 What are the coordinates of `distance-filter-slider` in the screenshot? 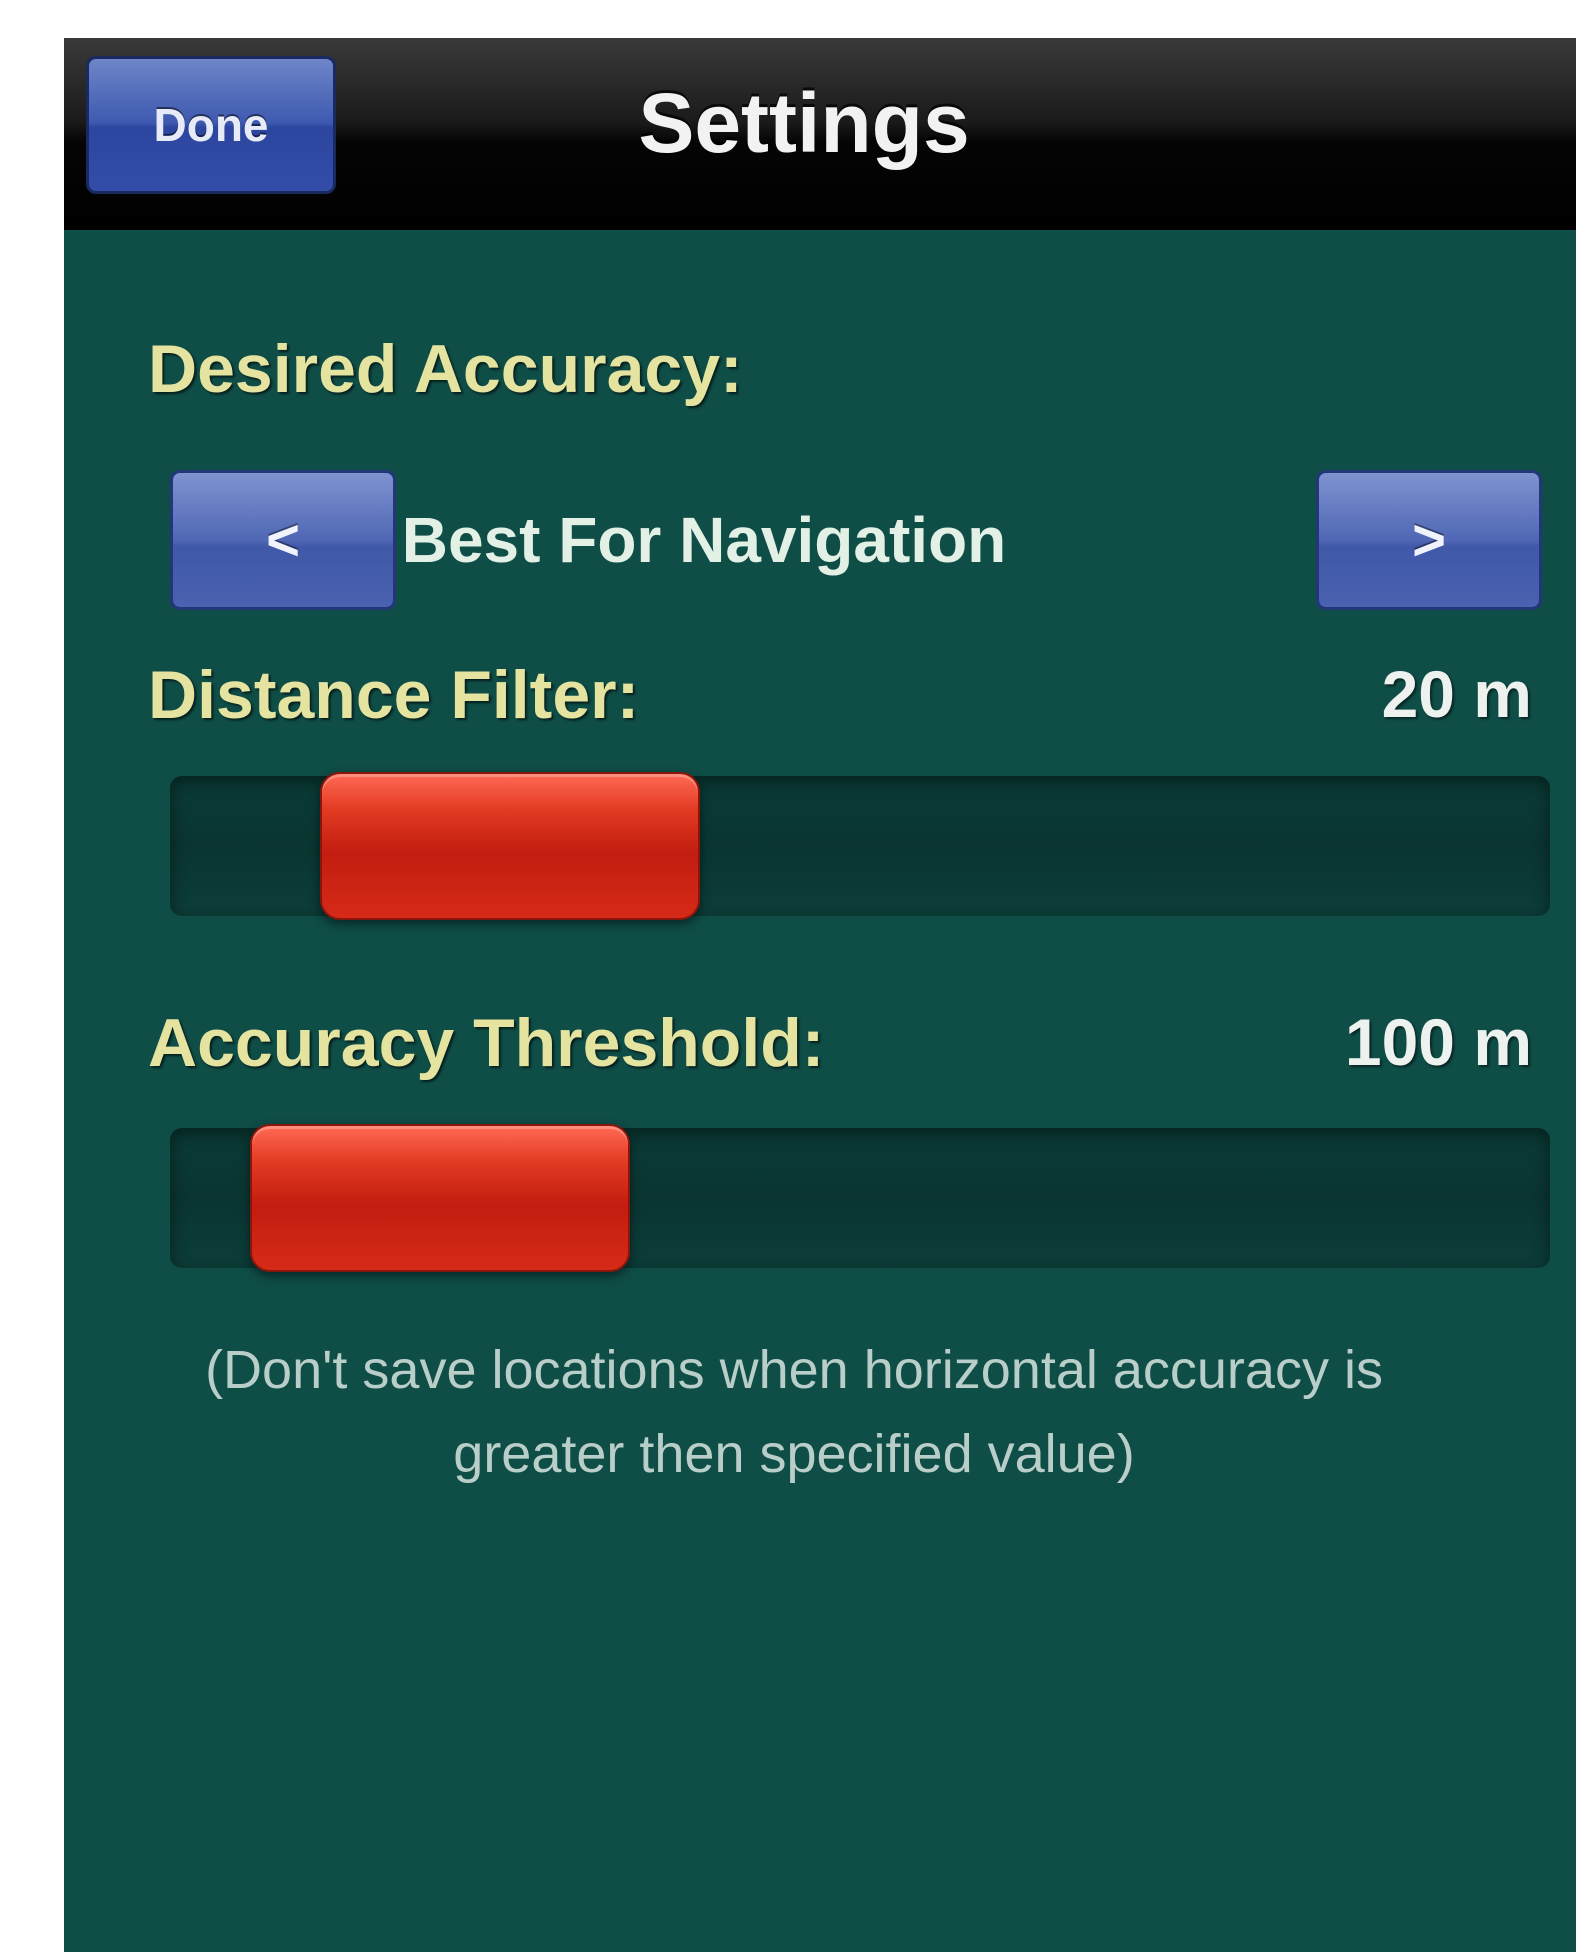 It's located at (860, 846).